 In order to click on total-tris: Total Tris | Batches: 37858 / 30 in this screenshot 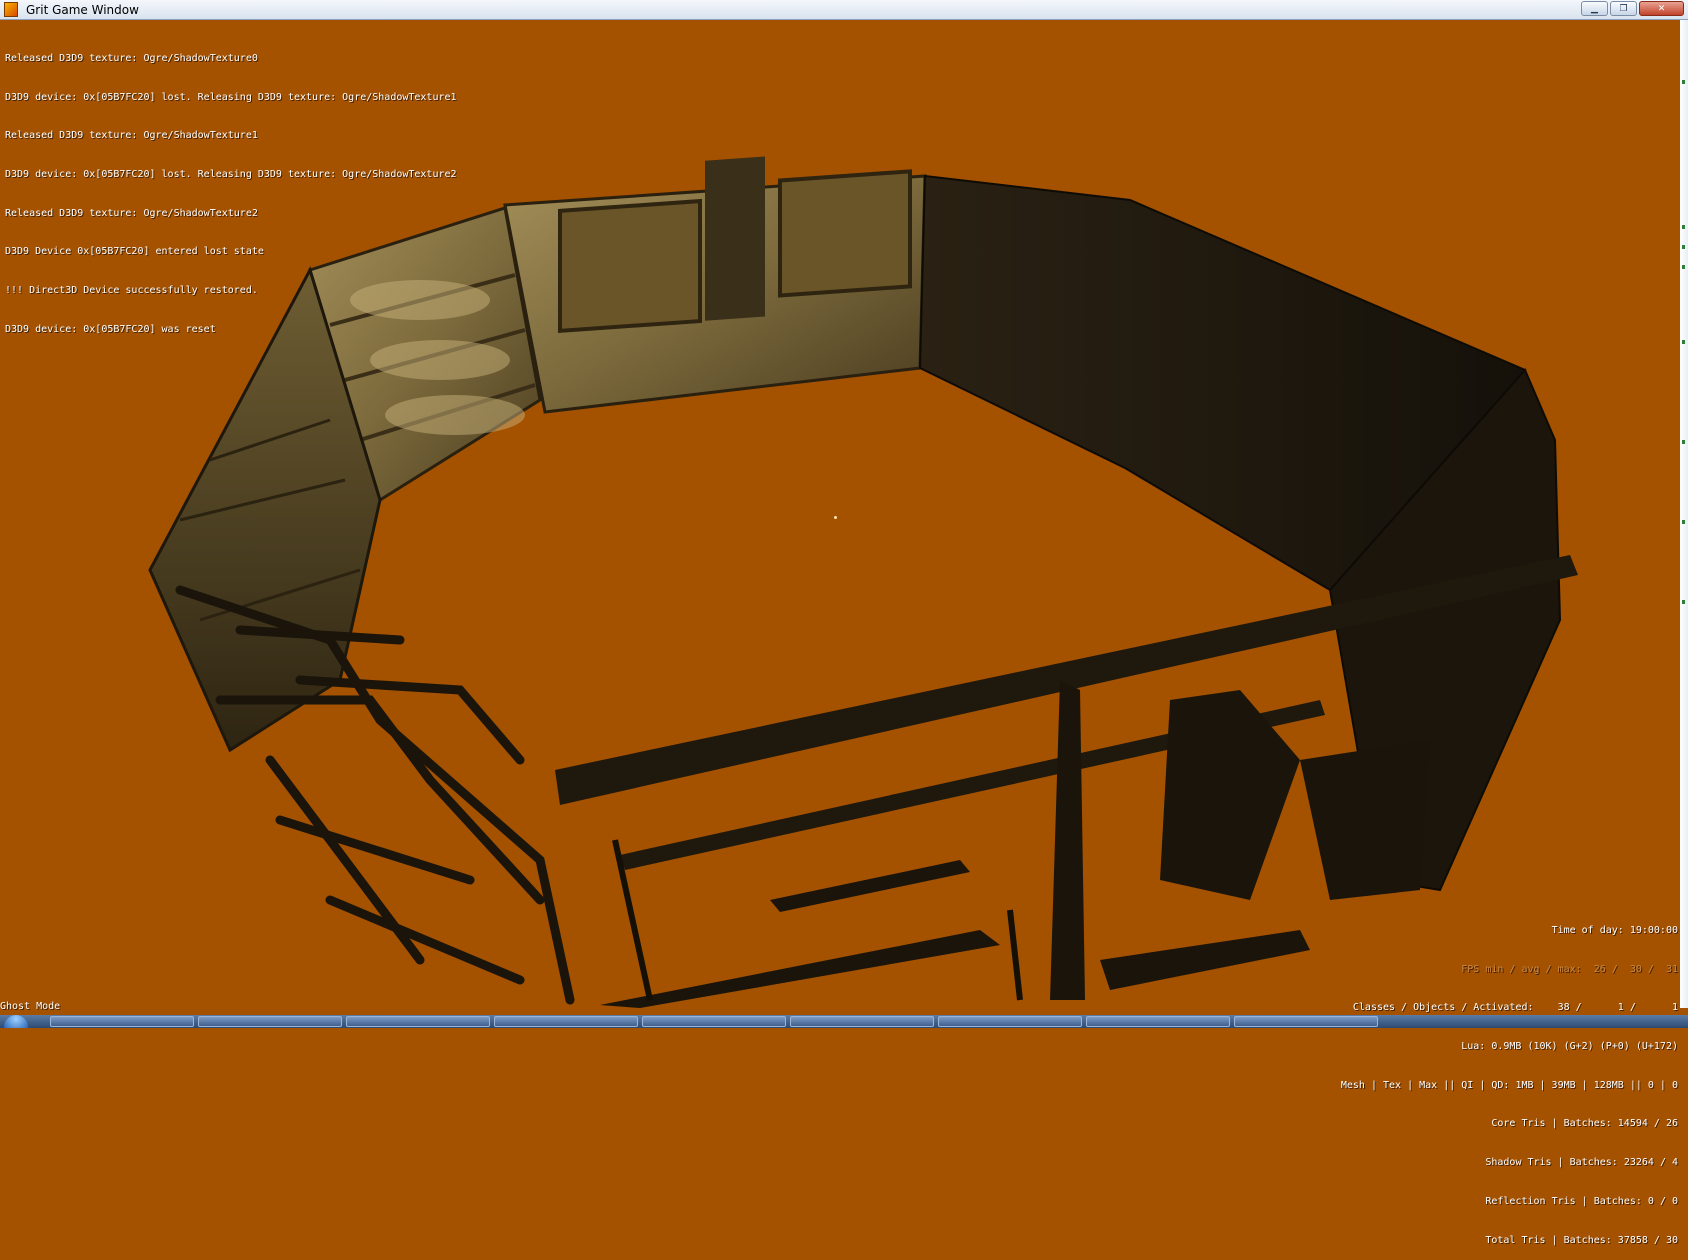, I will do `click(1581, 1240)`.